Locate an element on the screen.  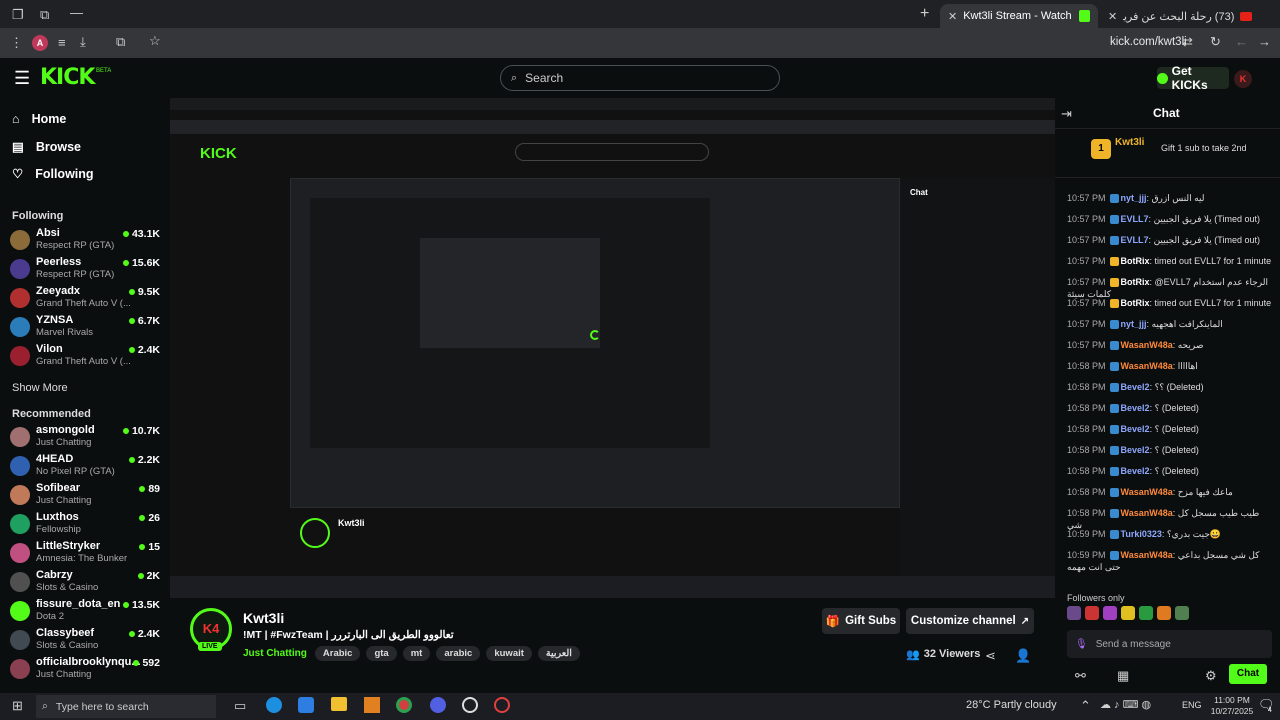
sidebar-channel-item: Vilon Grand Theft Auto V (... 2.4K is located at coordinates (85, 357).